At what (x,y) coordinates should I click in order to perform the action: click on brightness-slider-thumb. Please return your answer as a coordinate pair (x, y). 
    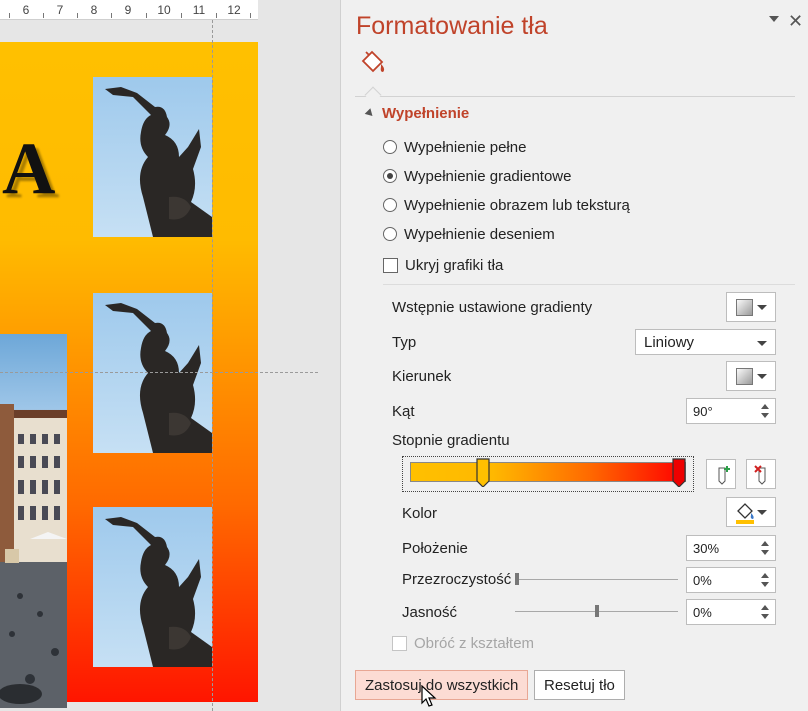
    Looking at the image, I should click on (597, 611).